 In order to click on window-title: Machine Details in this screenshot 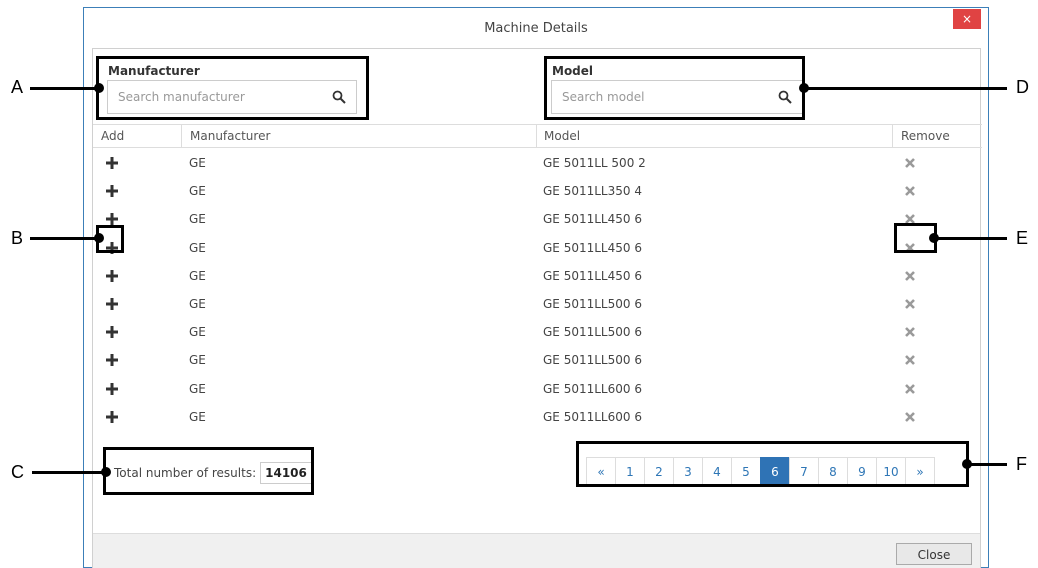, I will do `click(536, 28)`.